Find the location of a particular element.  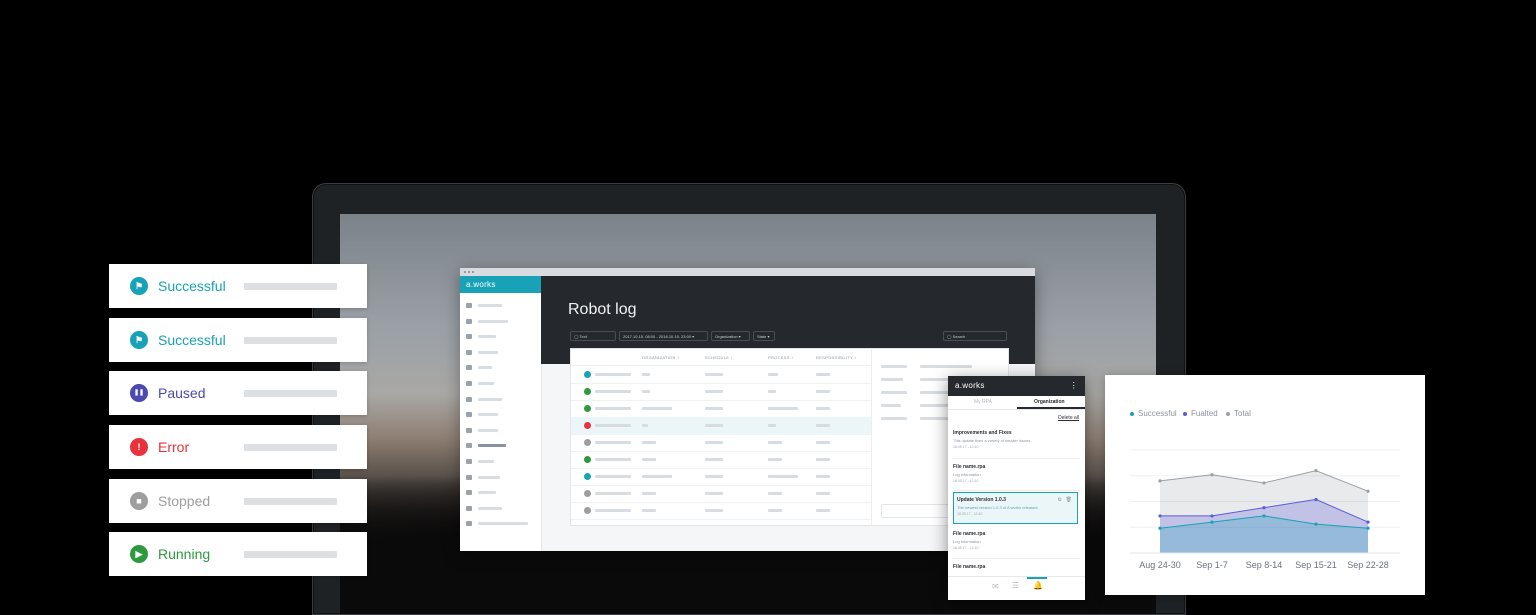

envelope-icon: ✉ is located at coordinates (995, 586).